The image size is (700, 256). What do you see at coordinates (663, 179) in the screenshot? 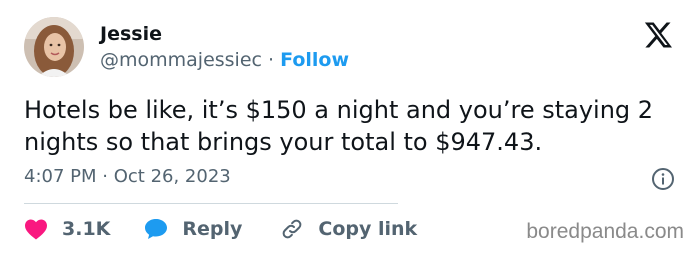
I see `info-icon` at bounding box center [663, 179].